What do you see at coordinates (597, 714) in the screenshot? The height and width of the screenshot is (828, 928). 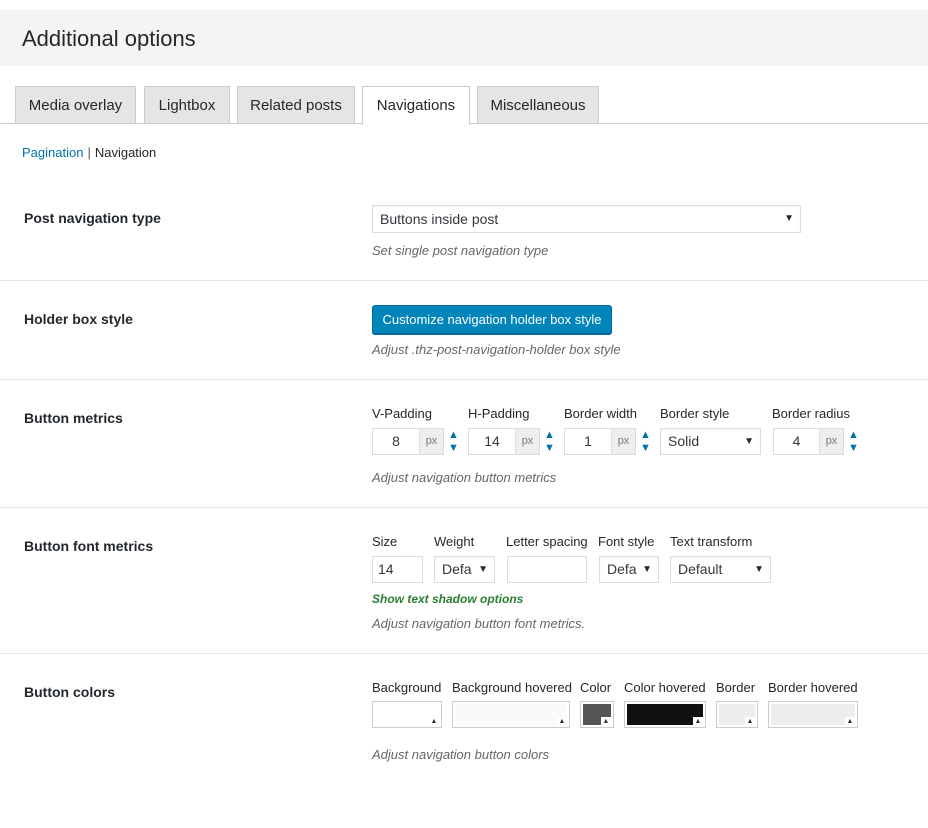 I see `color-picker: ▲` at bounding box center [597, 714].